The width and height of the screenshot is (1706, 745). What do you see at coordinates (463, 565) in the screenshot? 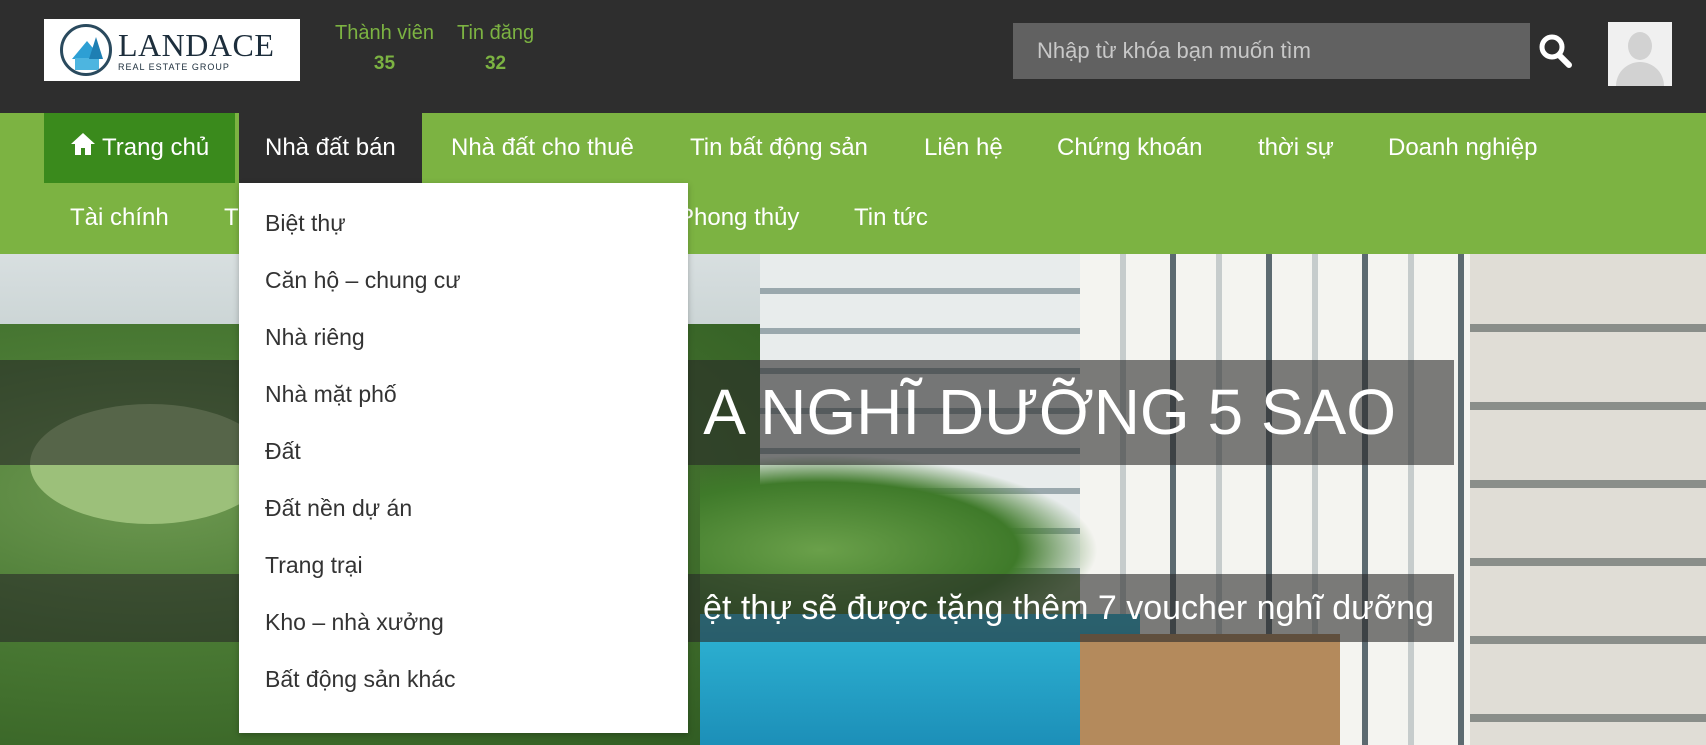
I see `menu-item-farm: Trang trại` at bounding box center [463, 565].